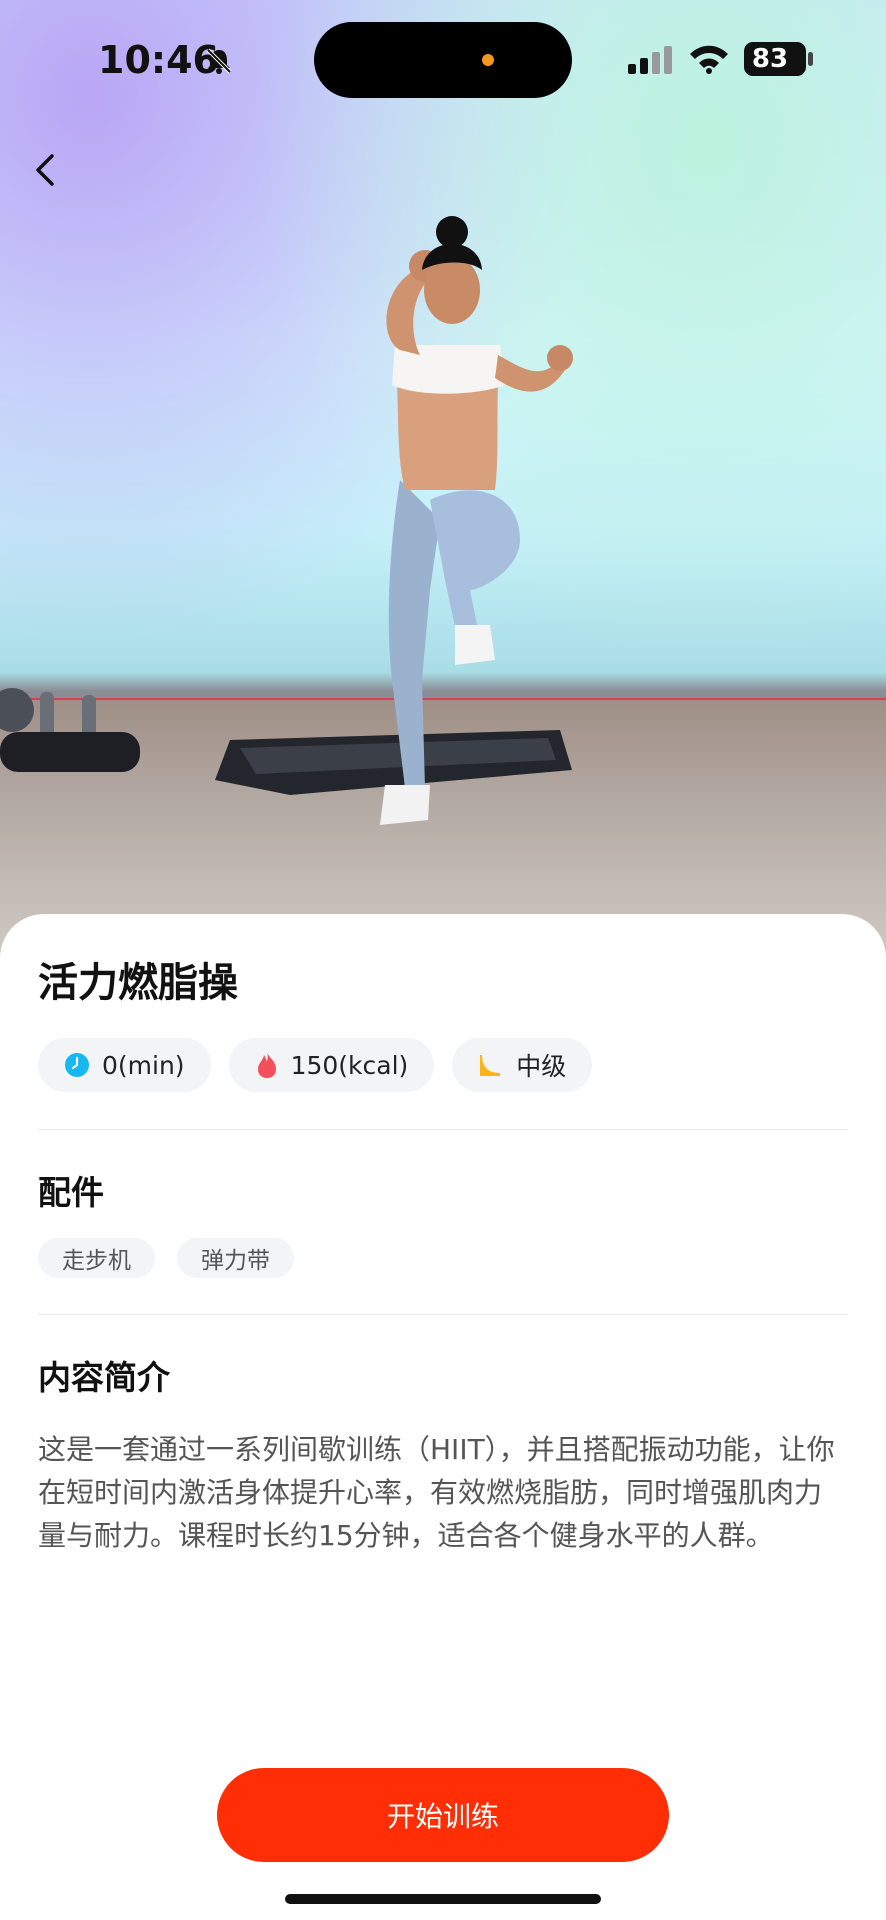 Image resolution: width=886 pixels, height=1920 pixels. What do you see at coordinates (143, 1065) in the screenshot?
I see `duration-label: 0(min)` at bounding box center [143, 1065].